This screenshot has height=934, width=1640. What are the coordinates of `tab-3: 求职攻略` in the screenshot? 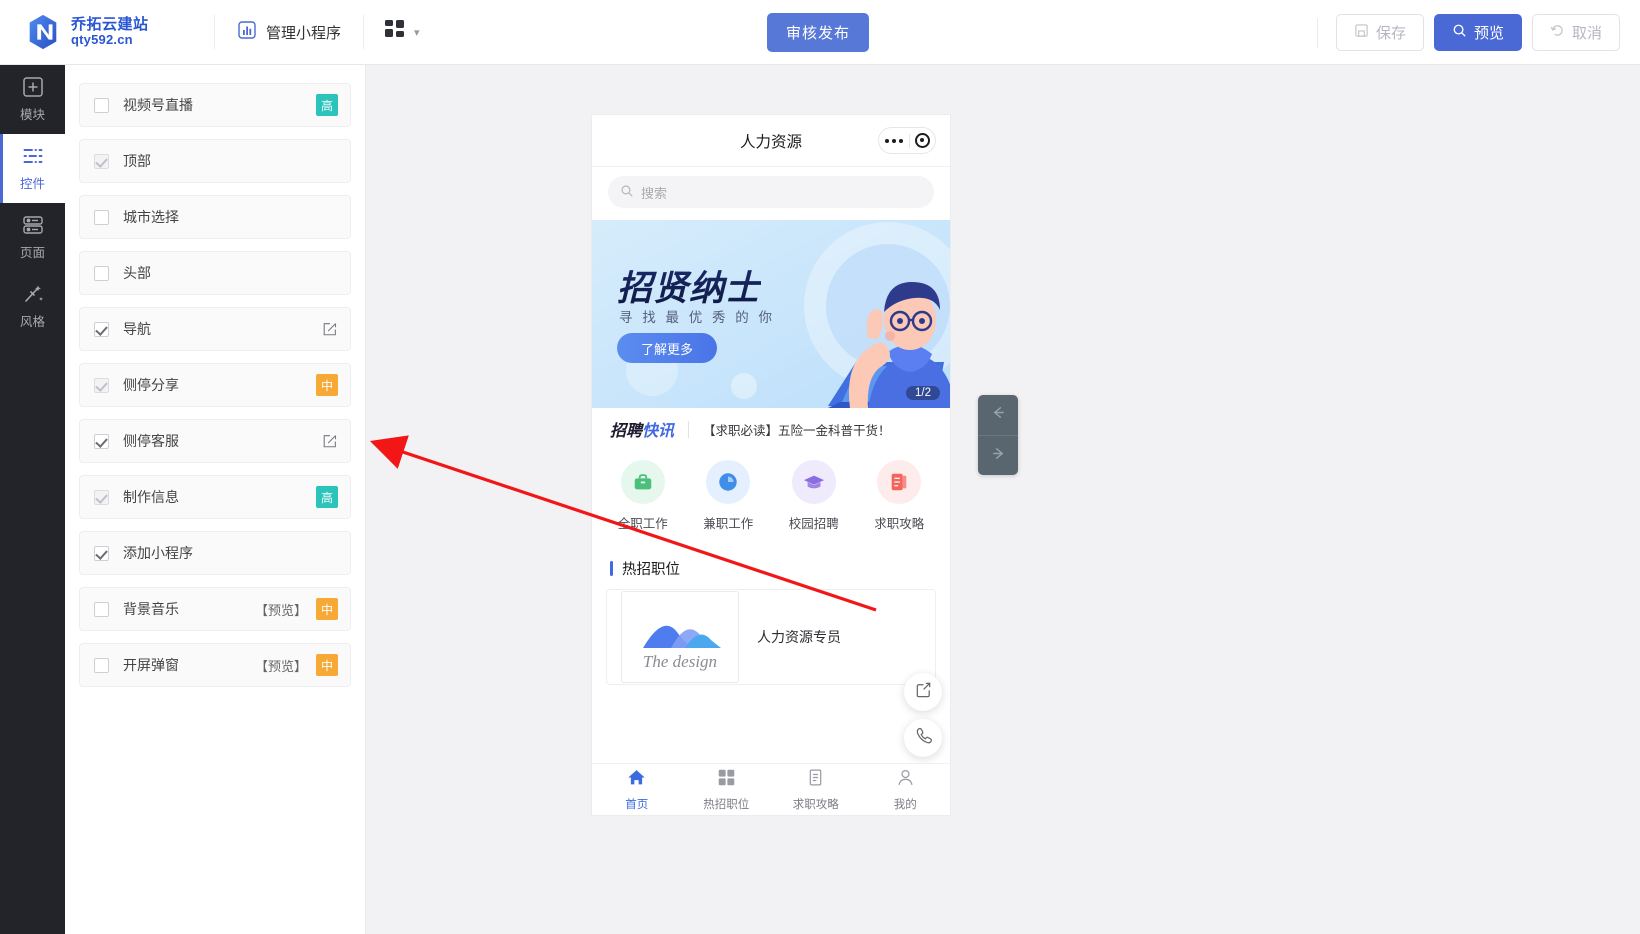 It's located at (816, 789).